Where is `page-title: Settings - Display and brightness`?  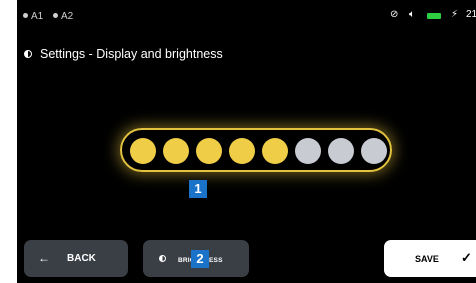 page-title: Settings - Display and brightness is located at coordinates (123, 54).